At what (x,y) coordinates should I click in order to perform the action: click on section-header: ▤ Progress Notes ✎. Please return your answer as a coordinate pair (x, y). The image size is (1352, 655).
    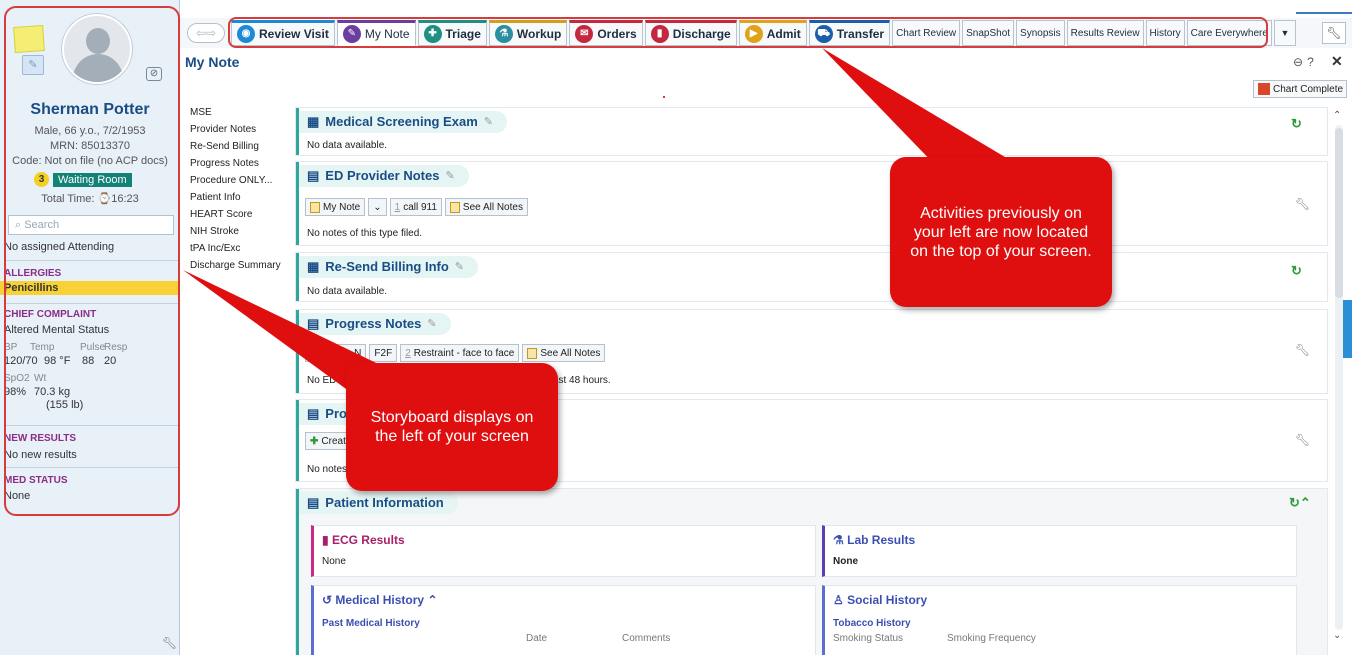
    Looking at the image, I should click on (375, 324).